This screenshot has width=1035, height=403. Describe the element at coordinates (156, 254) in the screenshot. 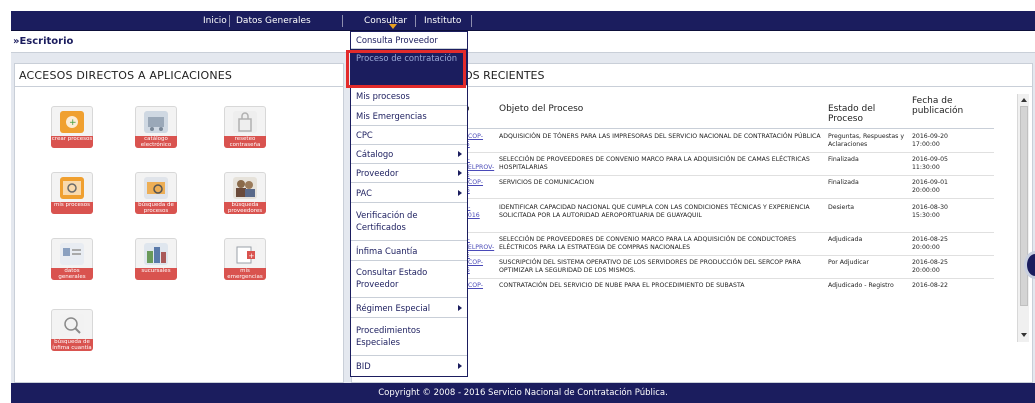

I see `branches-icon` at that location.